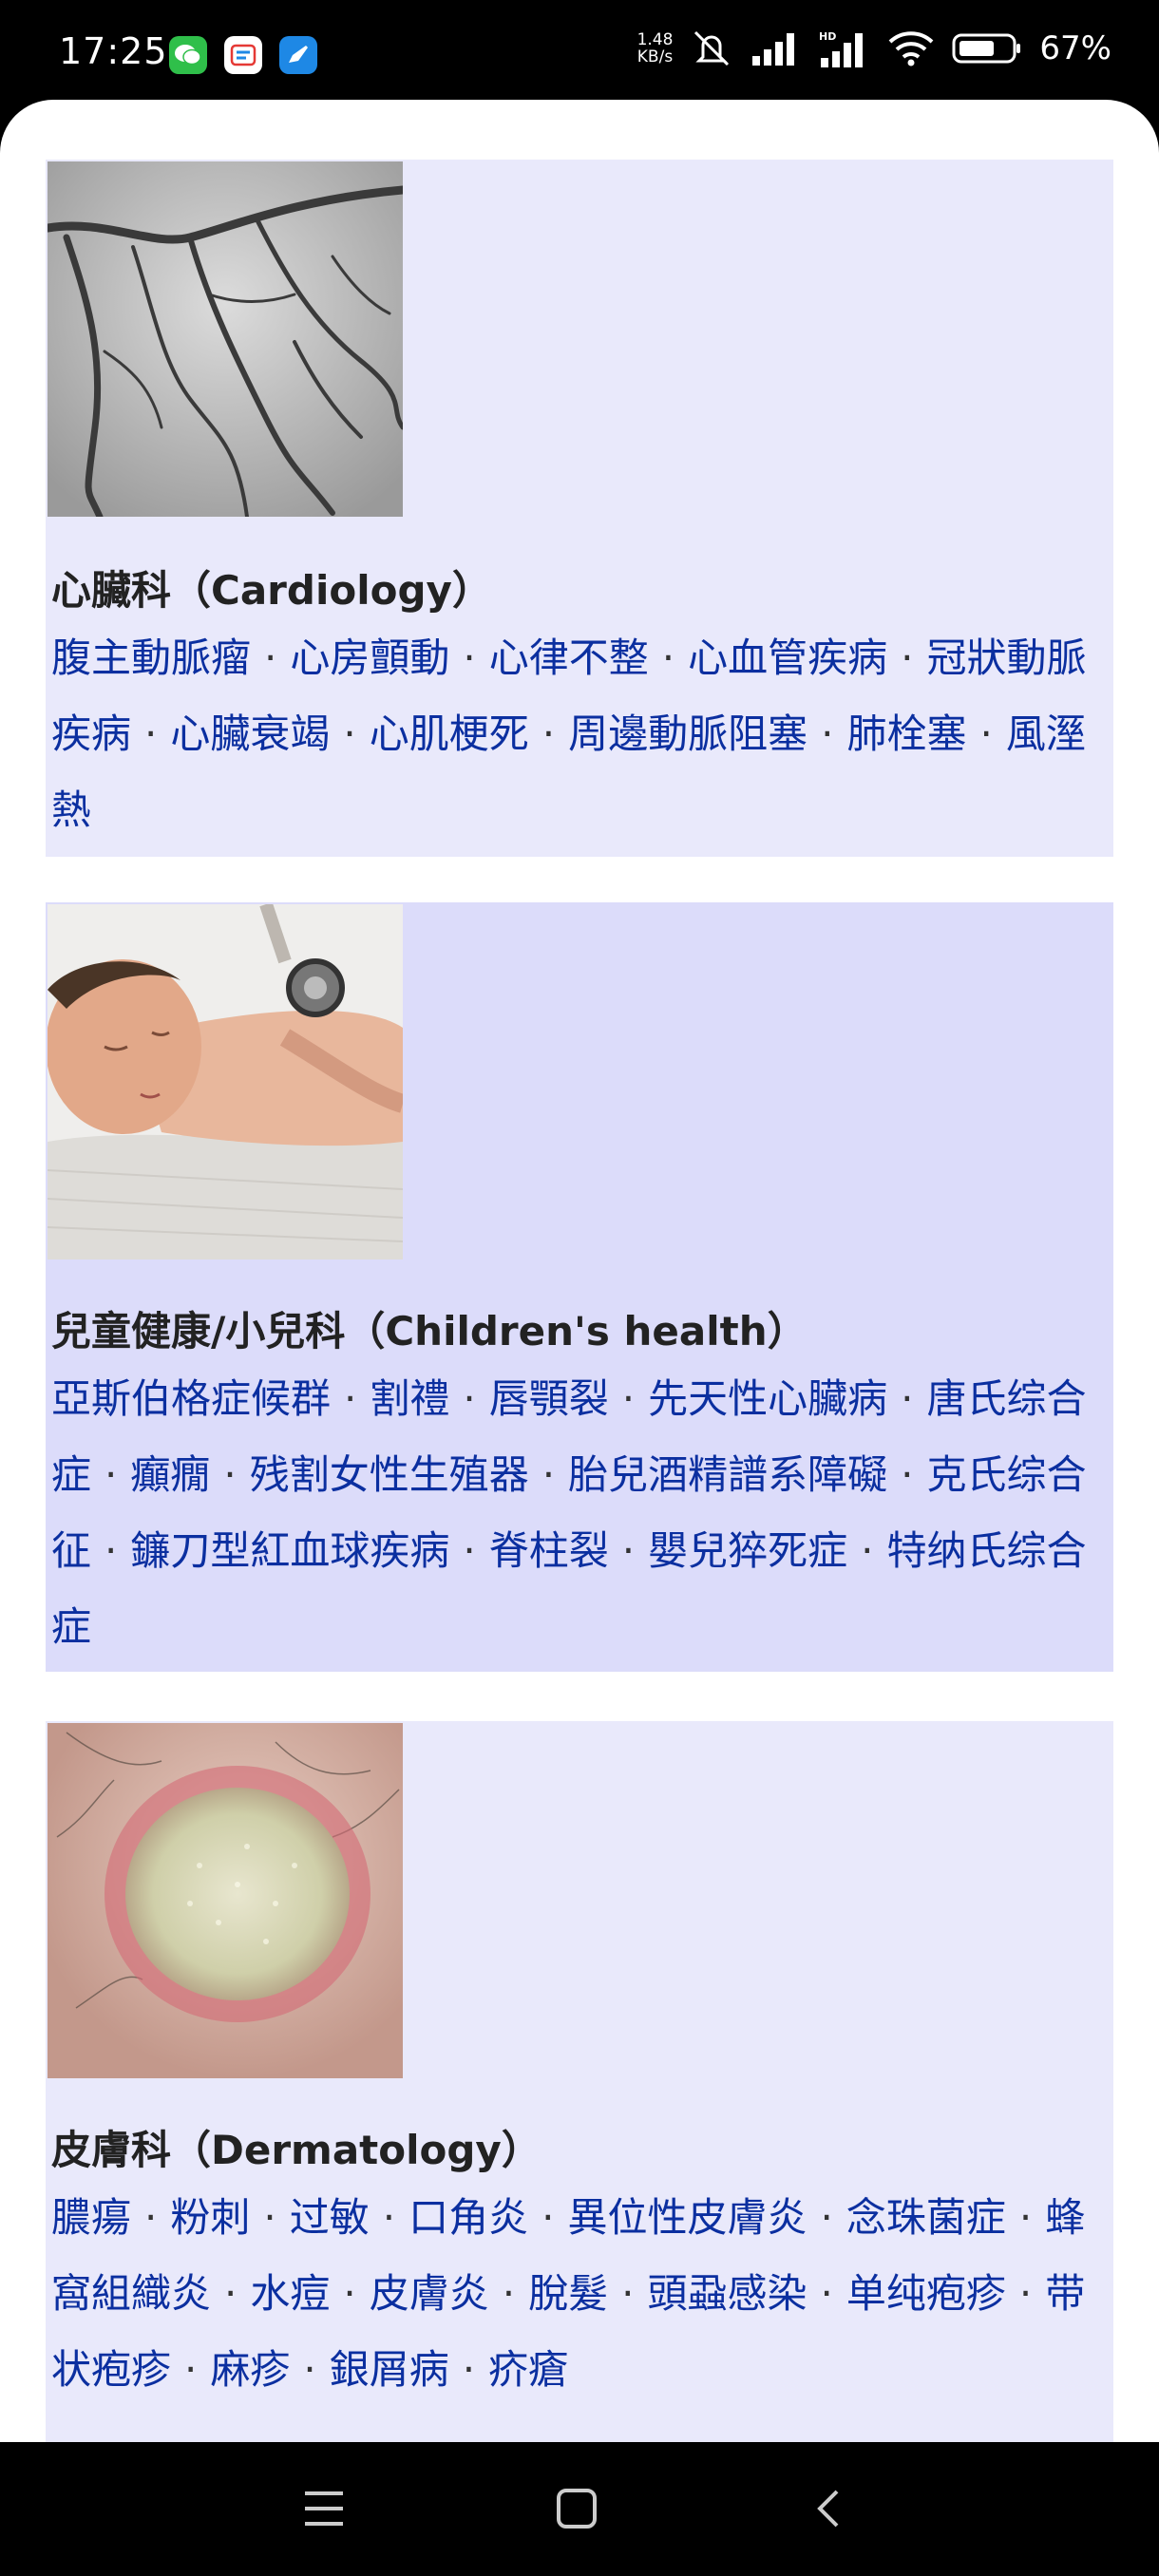  I want to click on condition-link: 皮膚炎, so click(429, 2293).